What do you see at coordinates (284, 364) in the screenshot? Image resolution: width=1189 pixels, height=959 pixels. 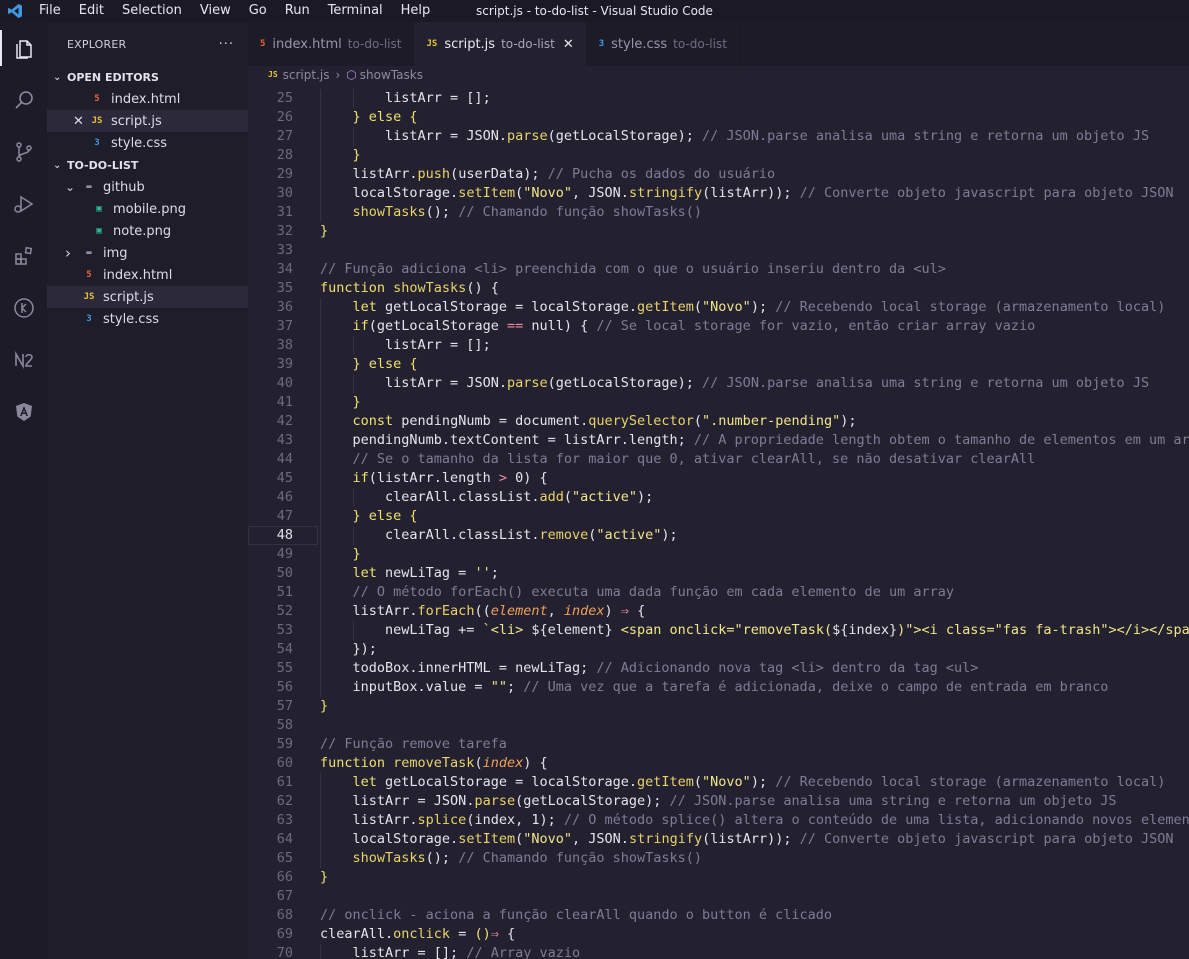 I see `line-number: 39` at bounding box center [284, 364].